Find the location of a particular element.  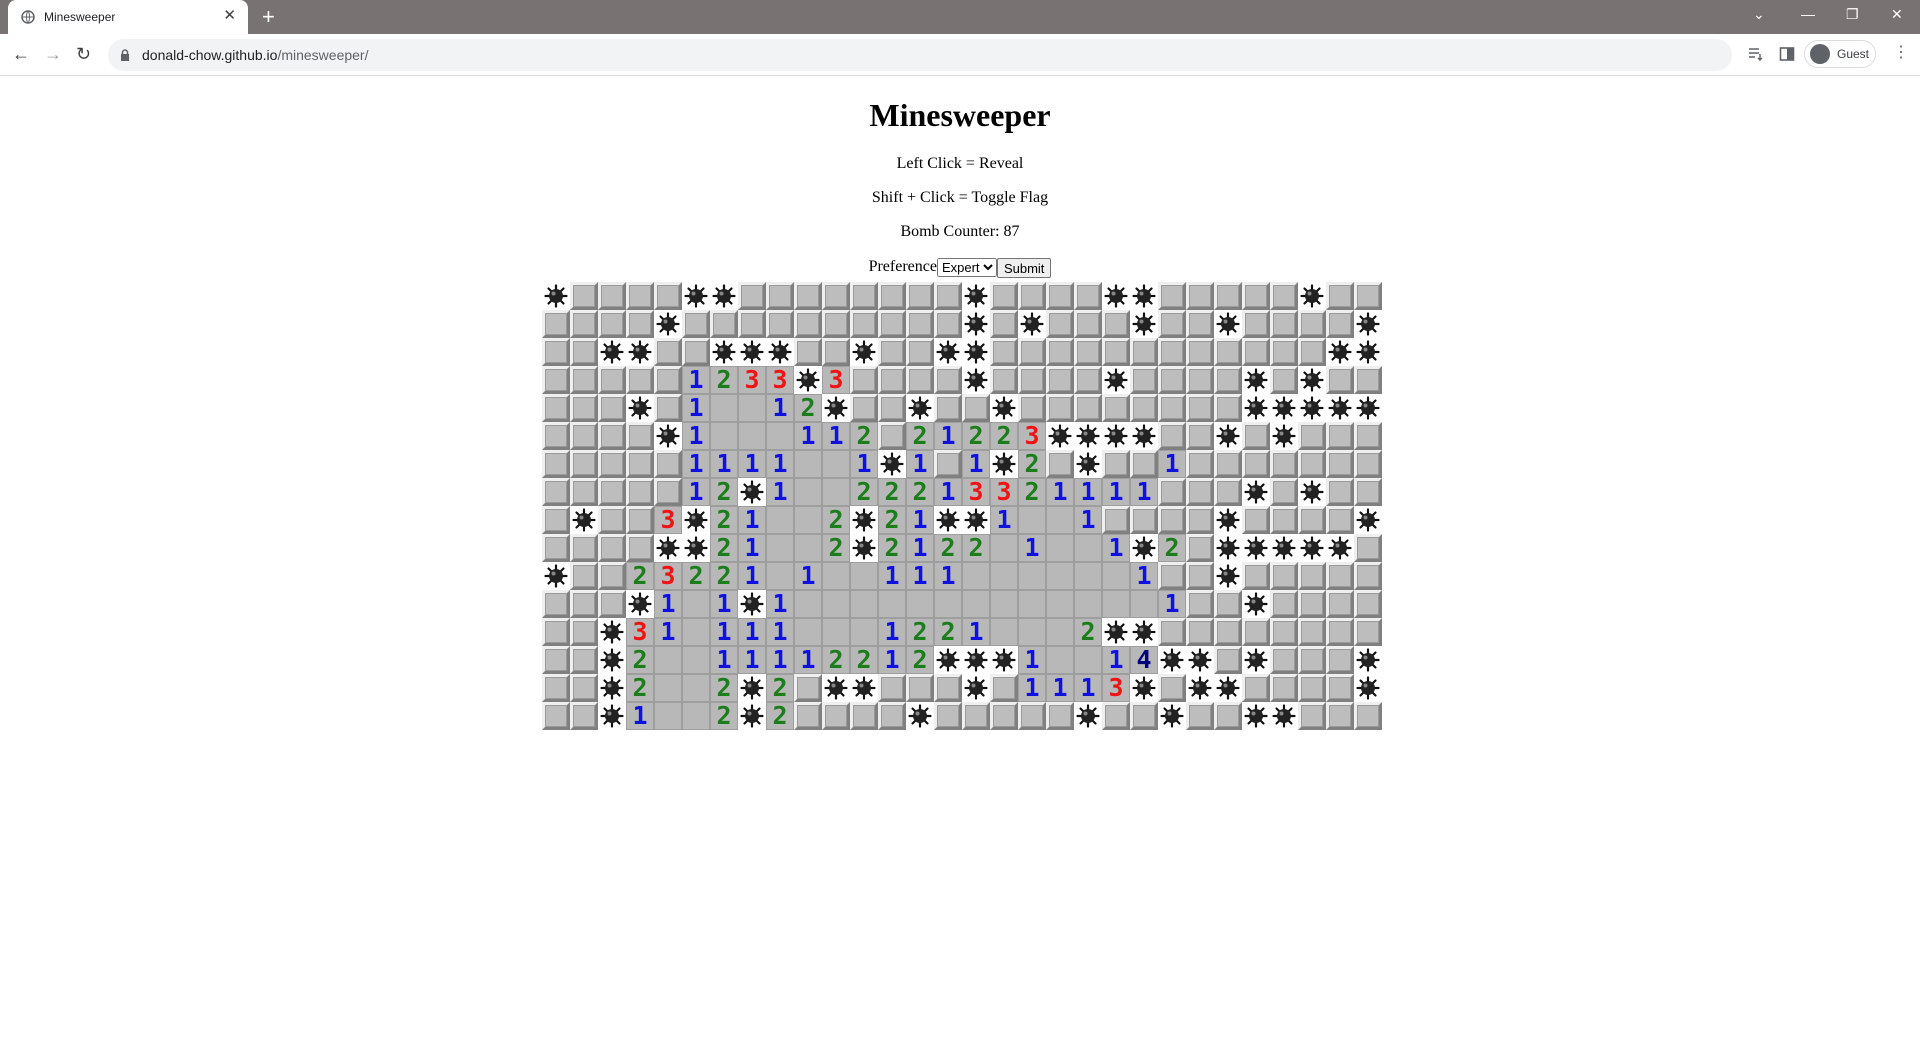

forward-icon: → is located at coordinates (53, 54).